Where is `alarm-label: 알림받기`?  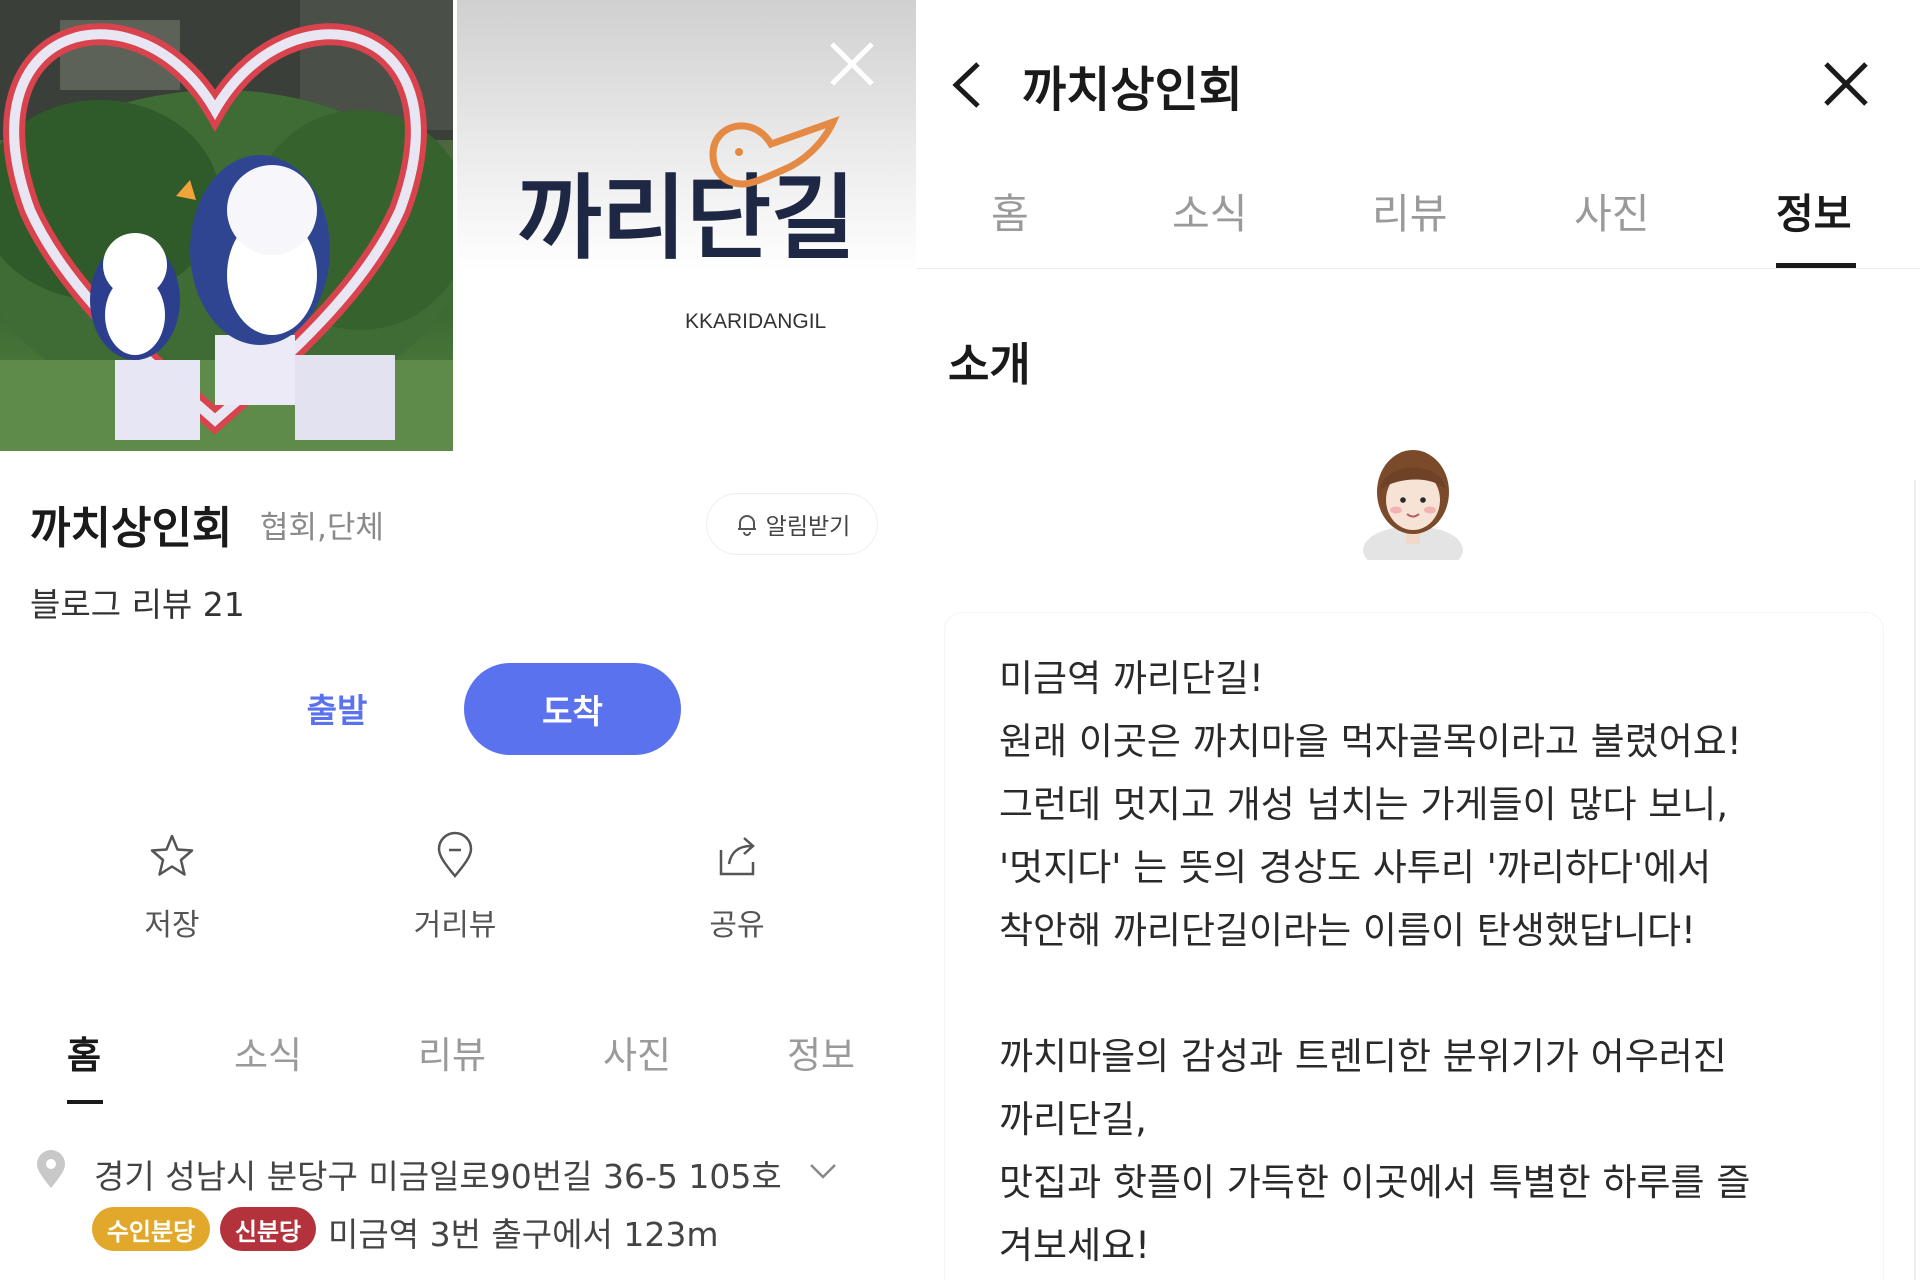 alarm-label: 알림받기 is located at coordinates (808, 527).